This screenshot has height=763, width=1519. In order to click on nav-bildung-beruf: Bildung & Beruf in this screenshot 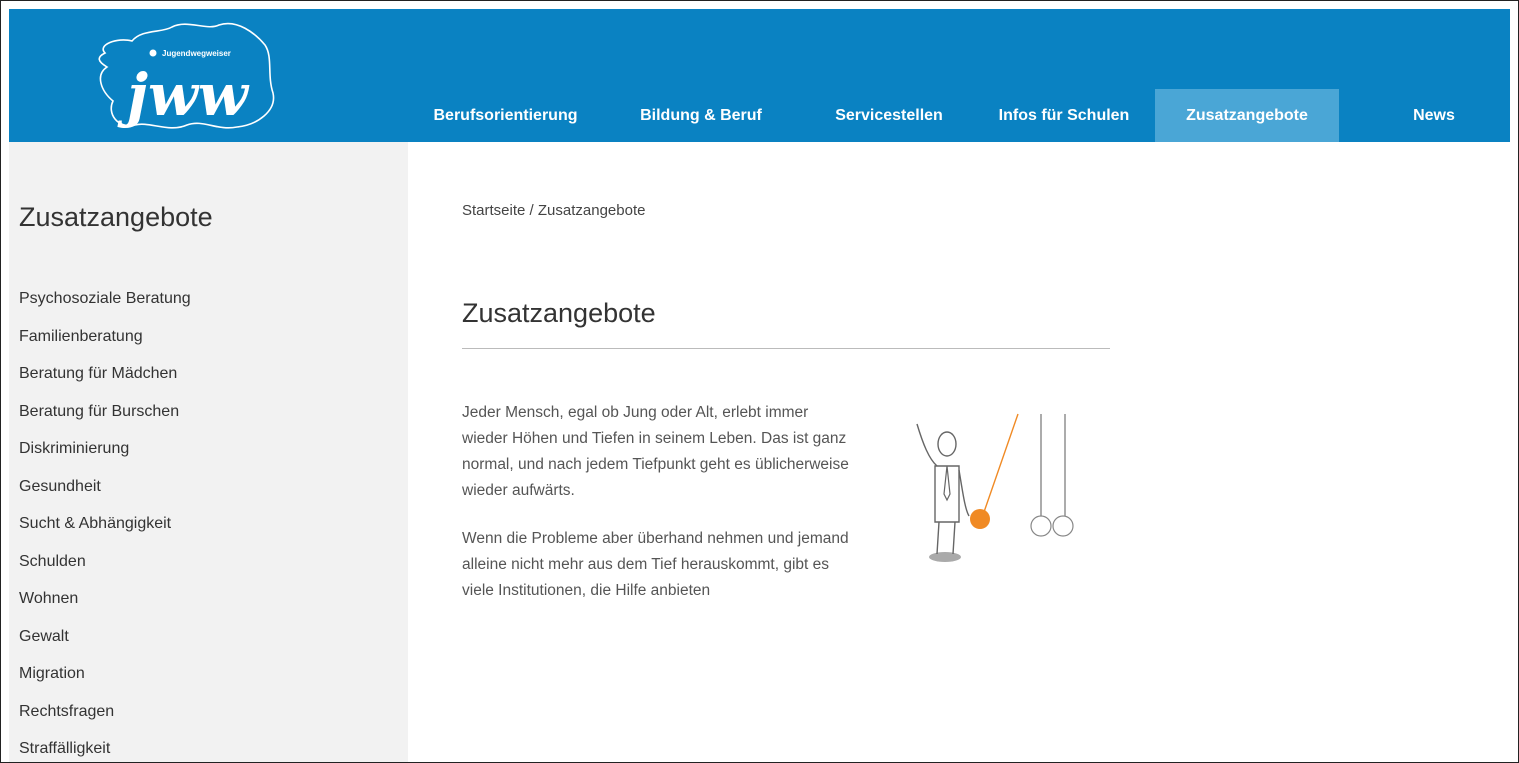, I will do `click(701, 115)`.